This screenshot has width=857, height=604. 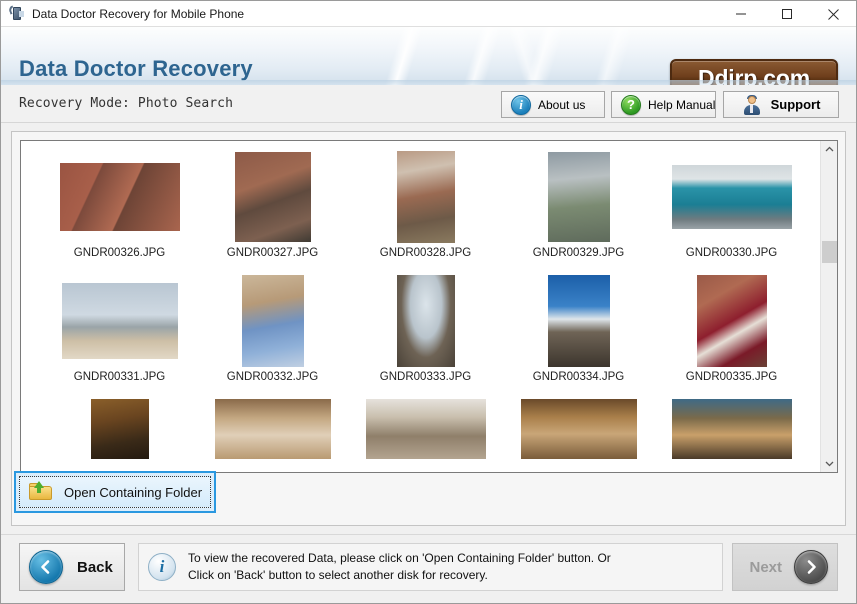 I want to click on thumbnail-filename: GNDR00332.JPG, so click(x=272, y=377).